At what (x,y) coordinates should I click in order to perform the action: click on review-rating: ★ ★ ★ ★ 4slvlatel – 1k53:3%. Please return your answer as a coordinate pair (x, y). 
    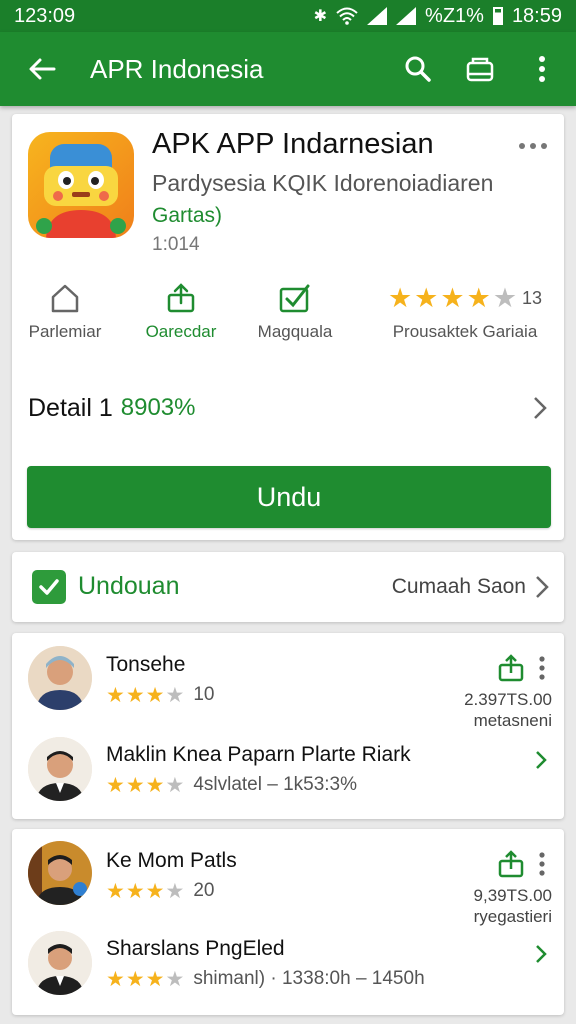
    Looking at the image, I should click on (231, 785).